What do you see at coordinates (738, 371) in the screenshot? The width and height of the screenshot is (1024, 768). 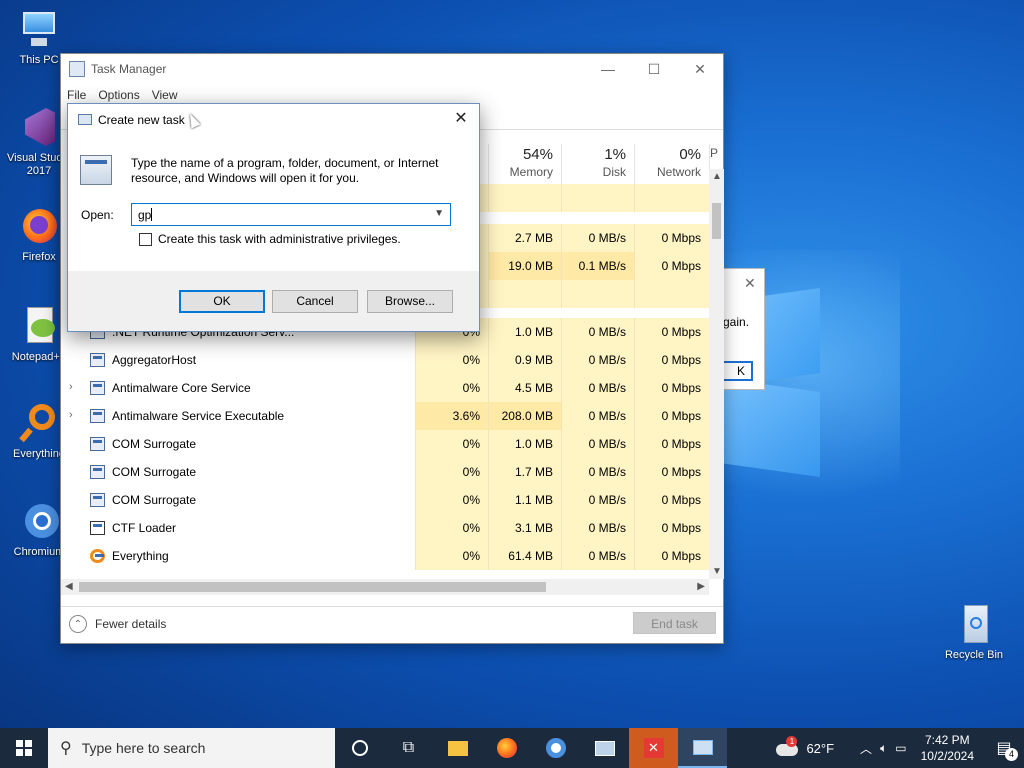 I see `background-dialog-ok-button: K` at bounding box center [738, 371].